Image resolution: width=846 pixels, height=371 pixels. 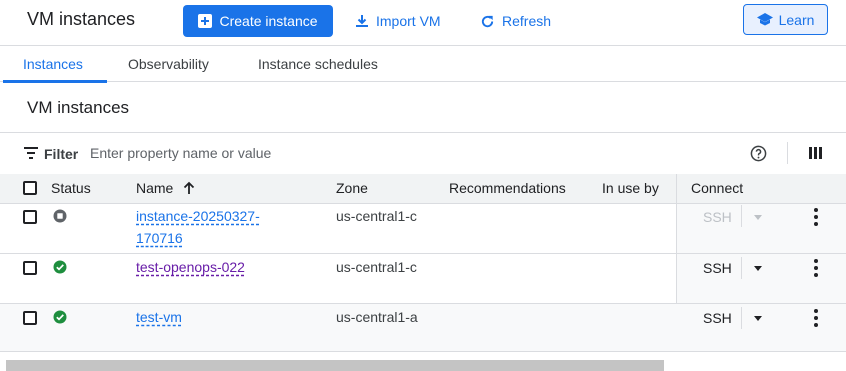 What do you see at coordinates (717, 188) in the screenshot?
I see `column-header-connect: Connect` at bounding box center [717, 188].